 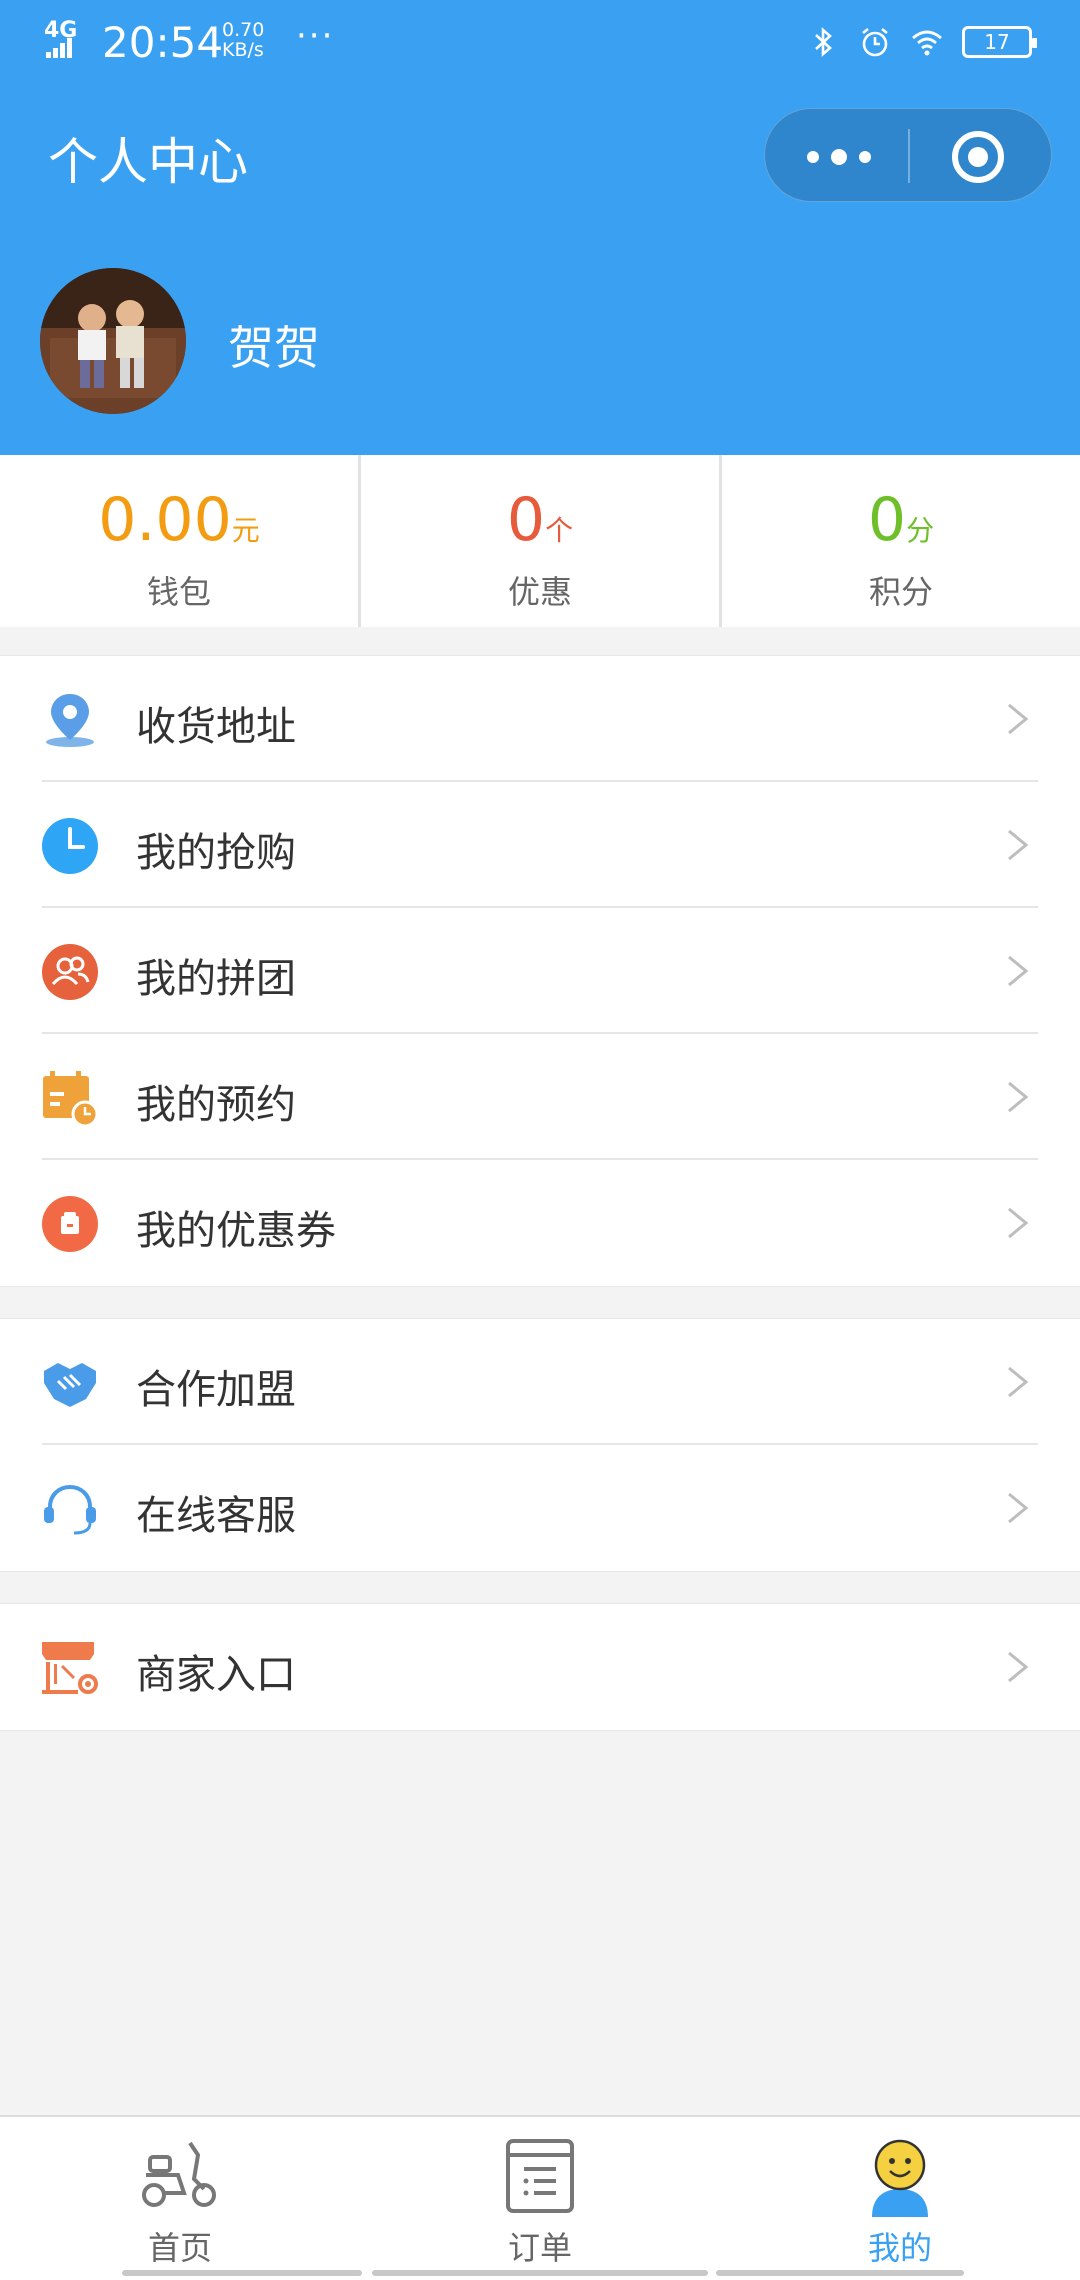 I want to click on tab-mine: 我的, so click(x=900, y=2198).